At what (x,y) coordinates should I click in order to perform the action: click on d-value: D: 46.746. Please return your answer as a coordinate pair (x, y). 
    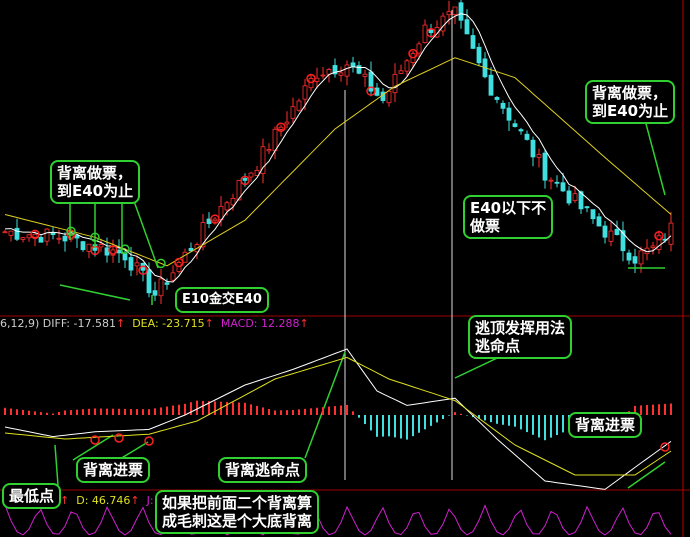
    Looking at the image, I should click on (103, 500).